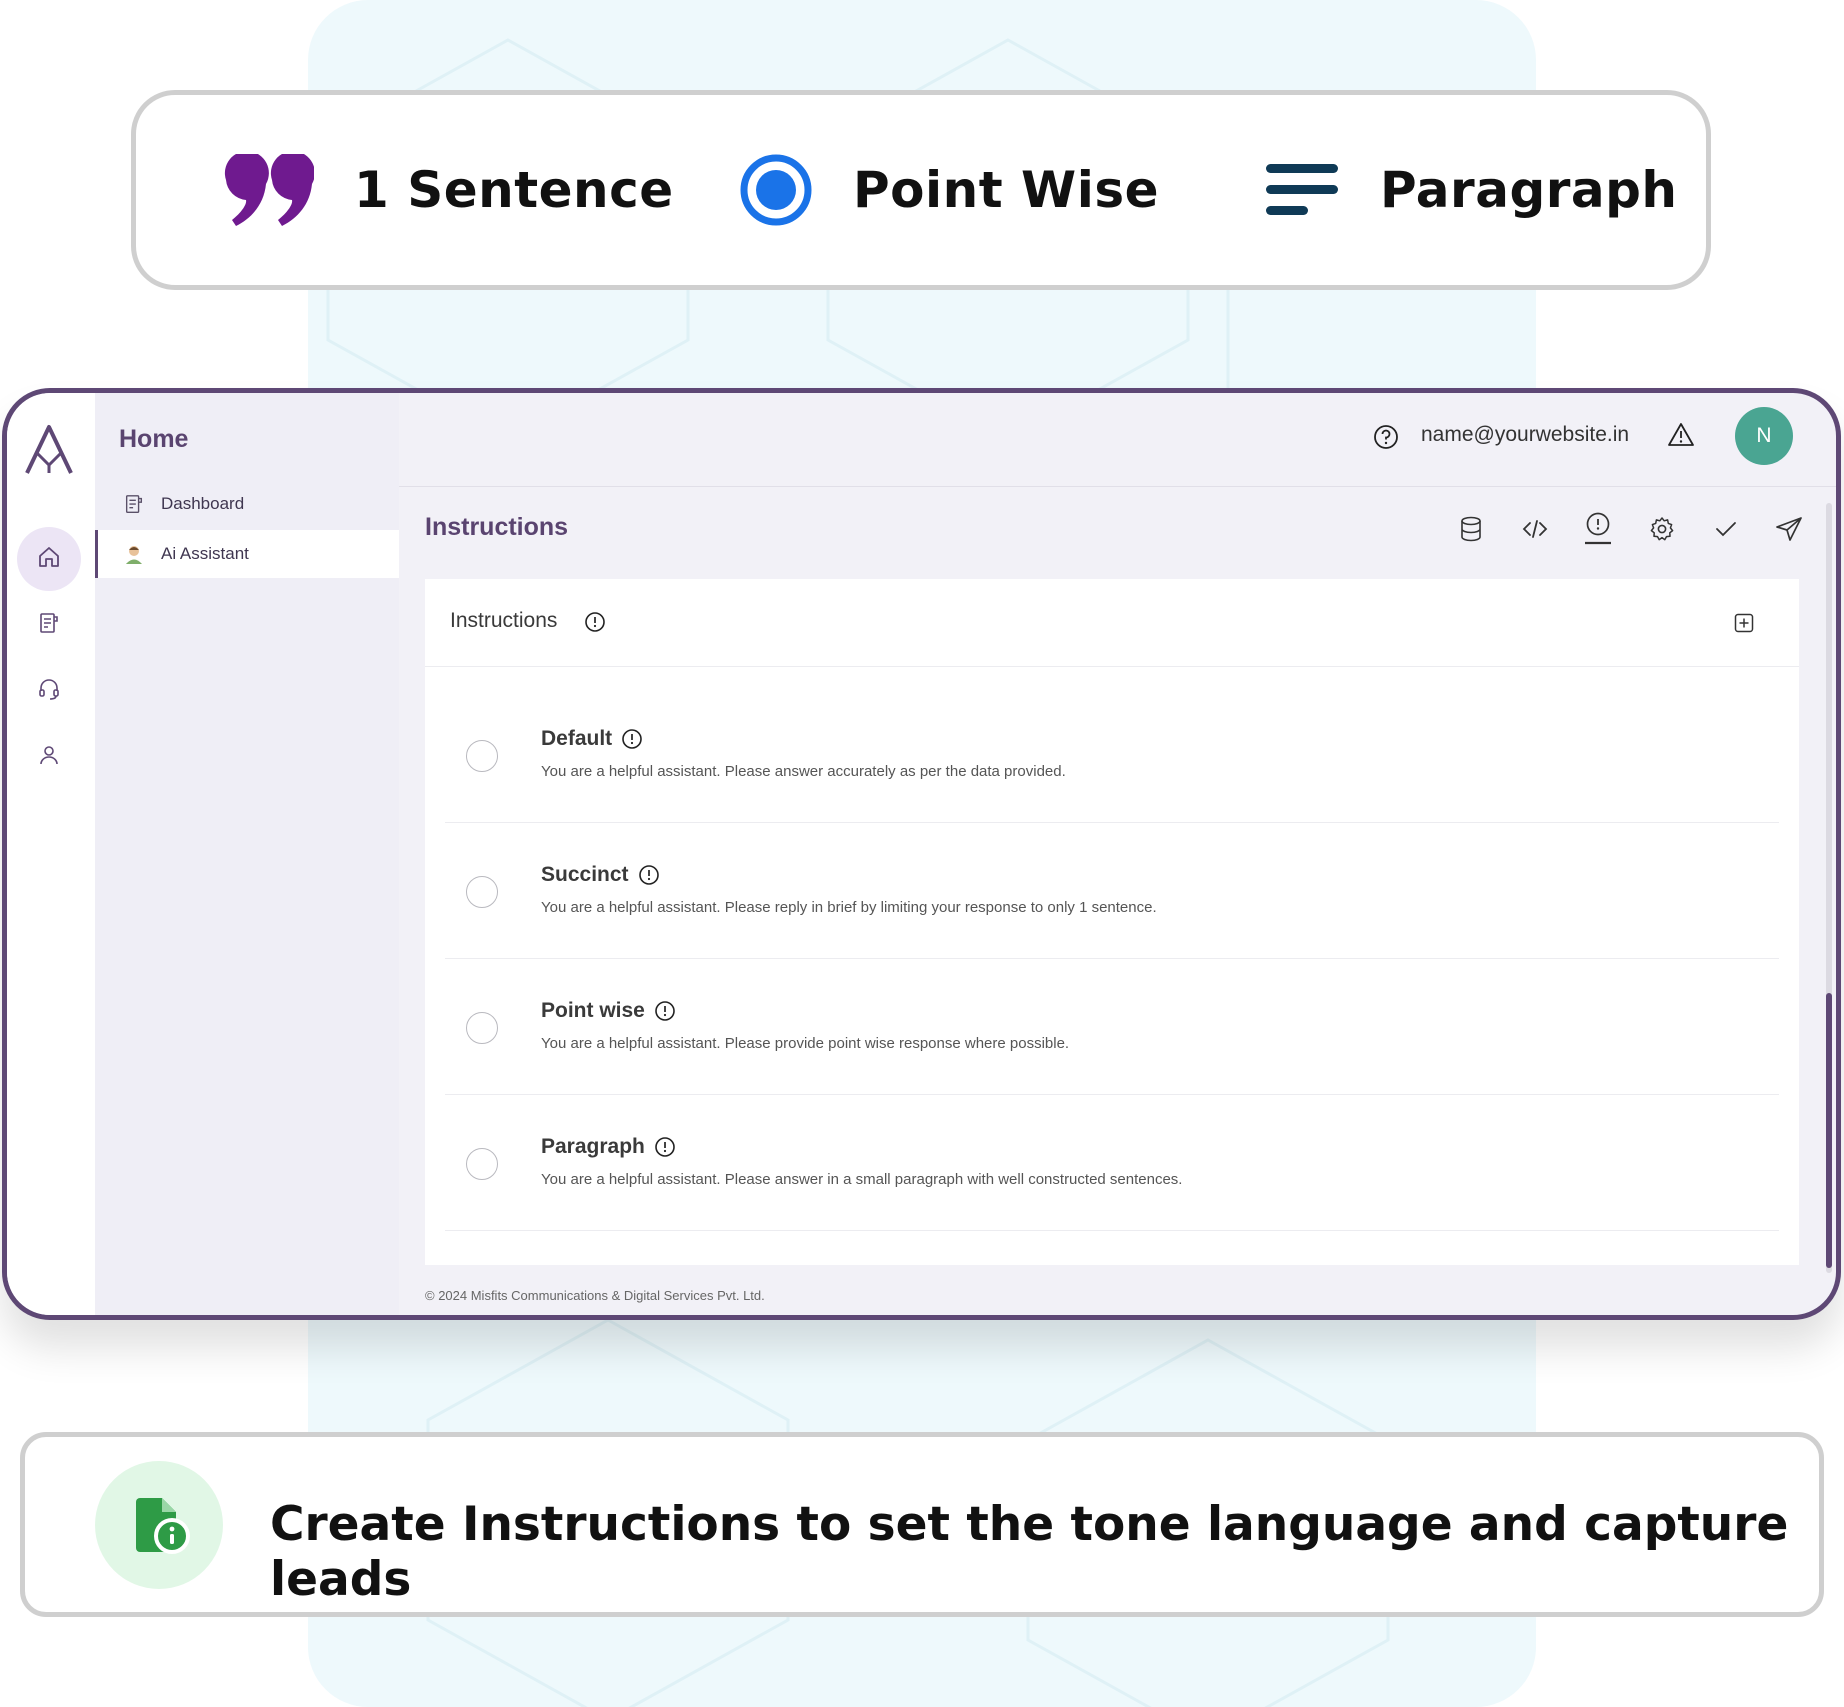 This screenshot has height=1707, width=1844. I want to click on format-option-label: 1 Sentence, so click(514, 190).